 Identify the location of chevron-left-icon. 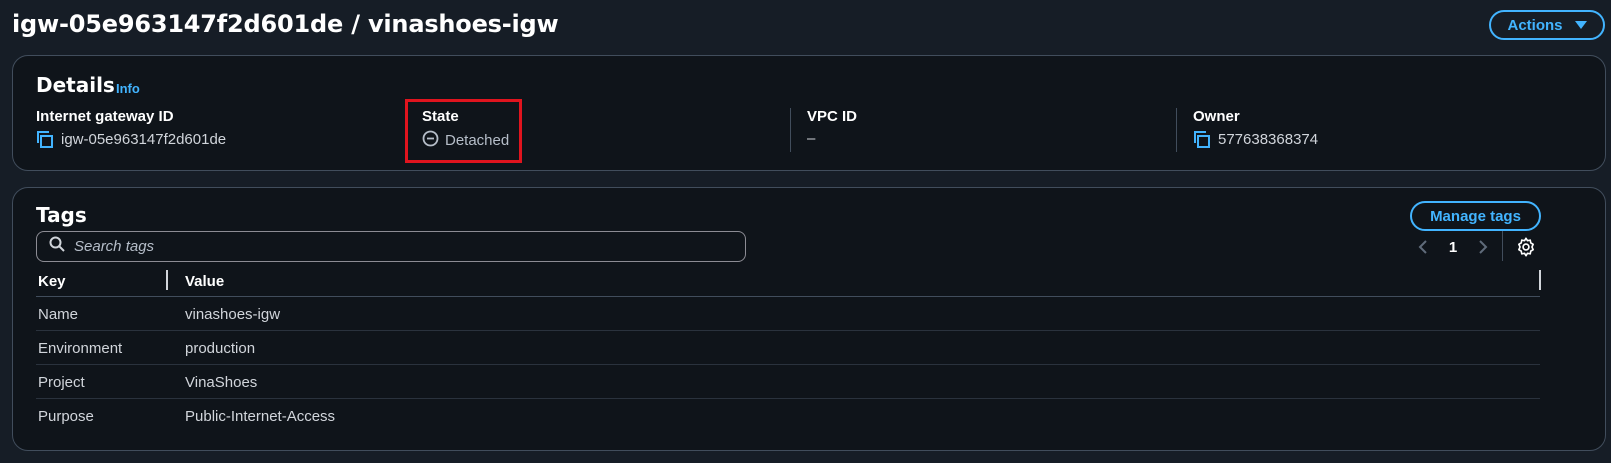
(1423, 247).